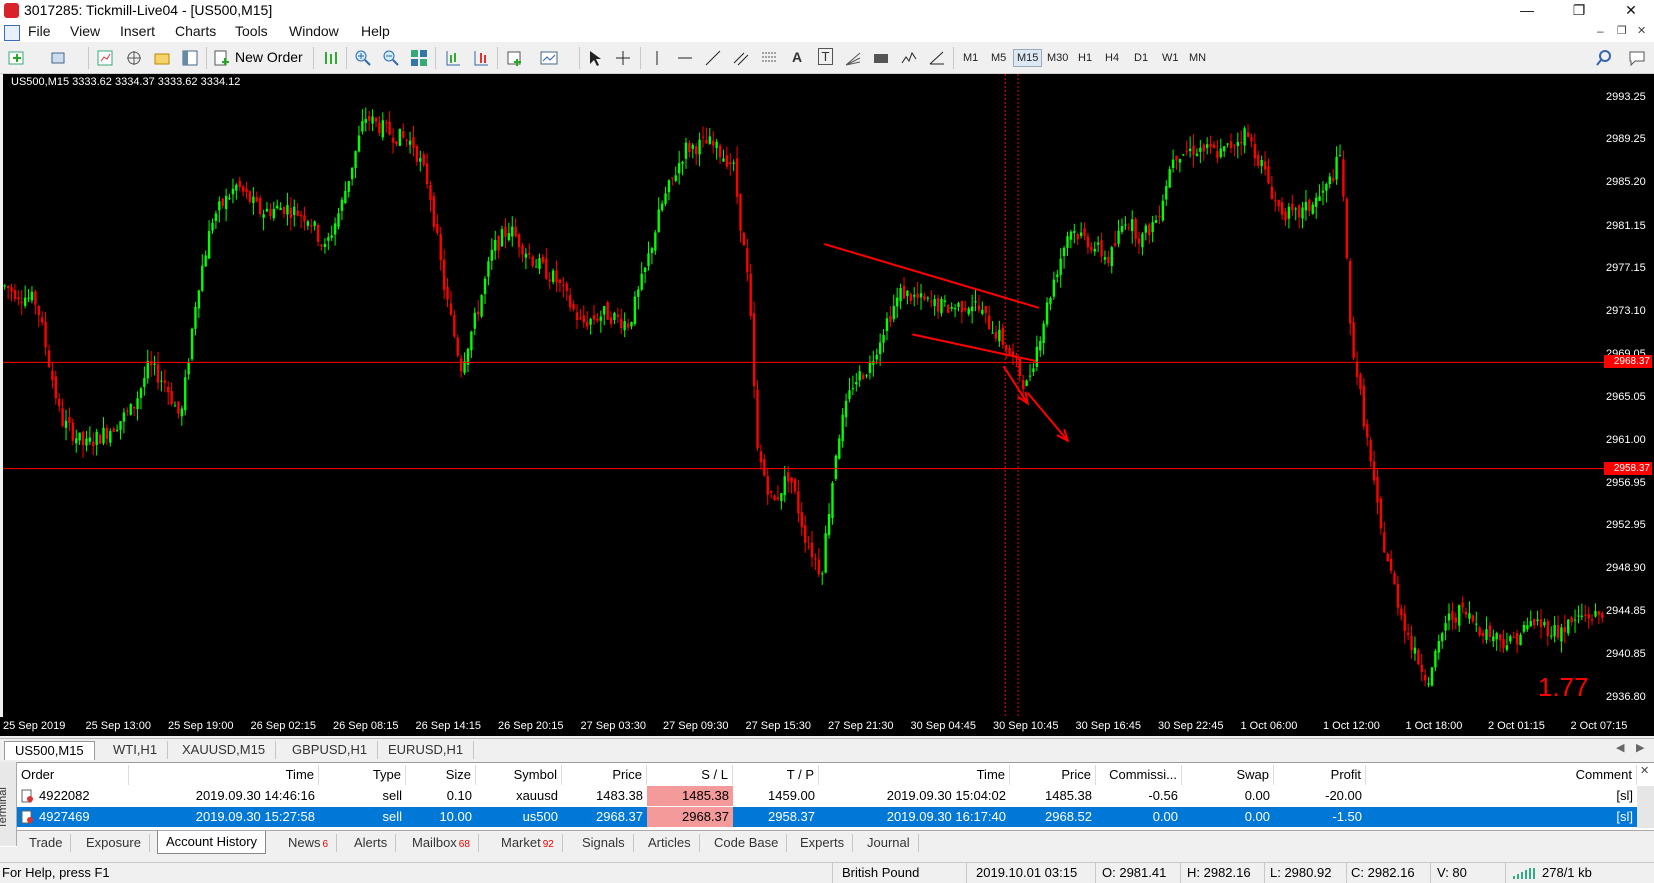  What do you see at coordinates (998, 58) in the screenshot?
I see `timeframe-m5: M5` at bounding box center [998, 58].